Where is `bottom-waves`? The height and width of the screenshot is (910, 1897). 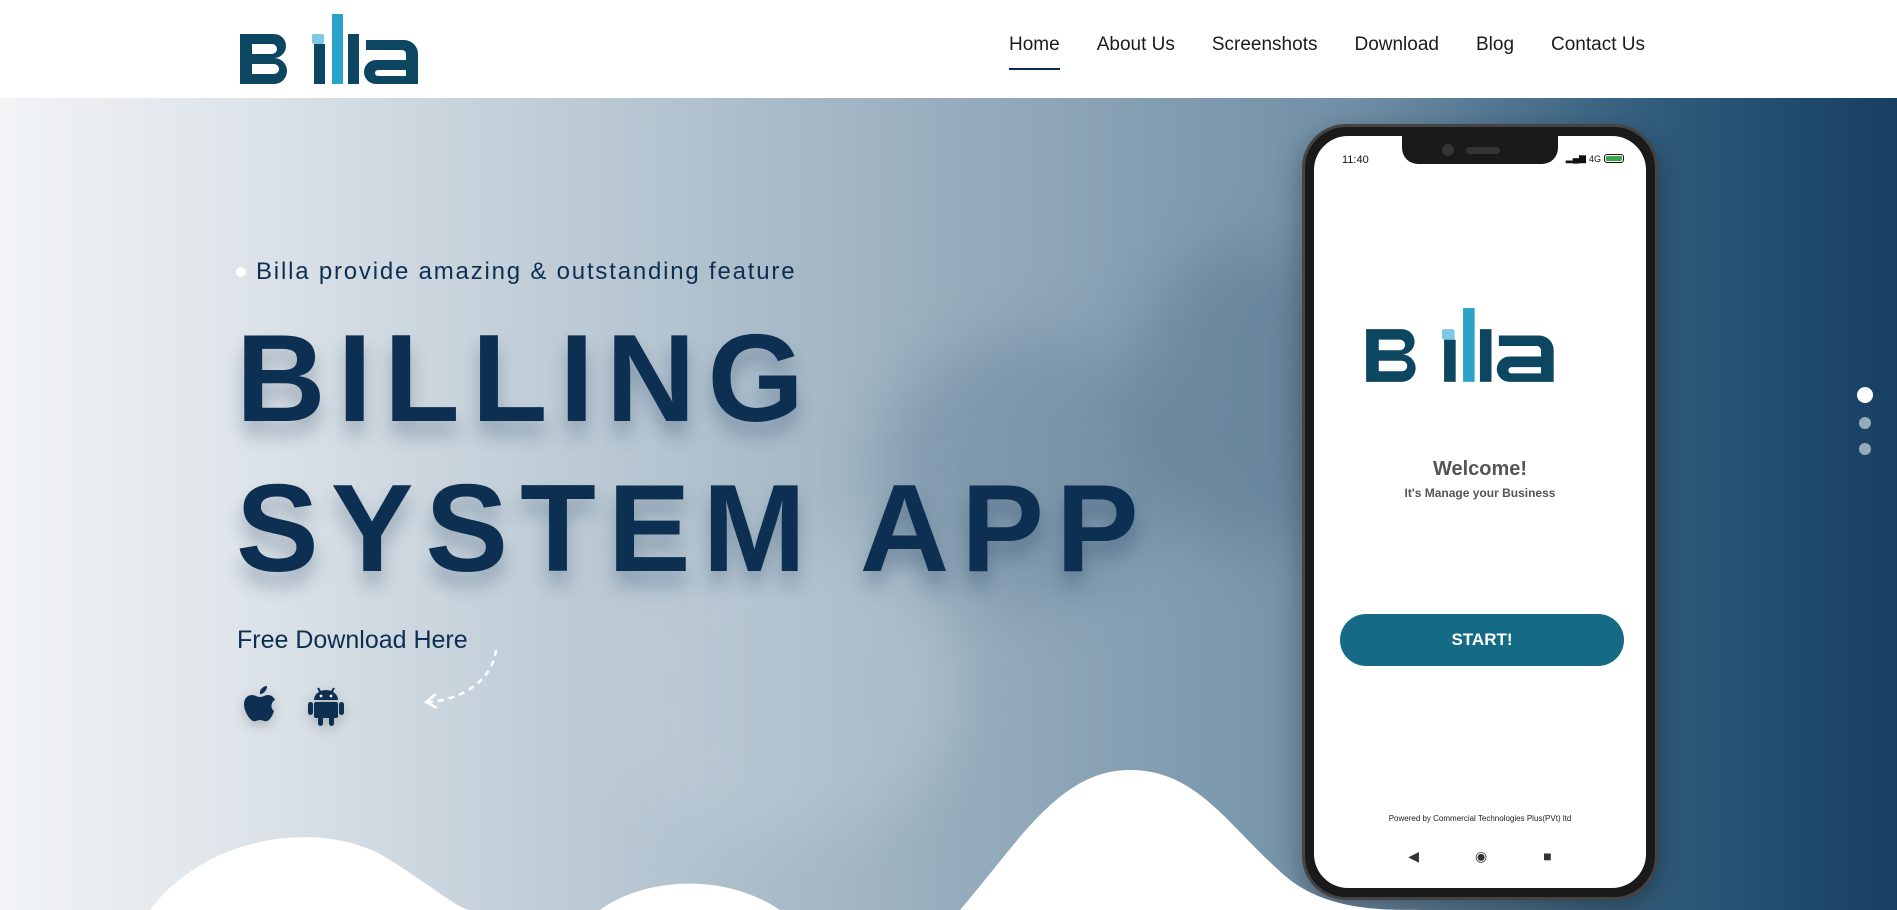 bottom-waves is located at coordinates (785, 840).